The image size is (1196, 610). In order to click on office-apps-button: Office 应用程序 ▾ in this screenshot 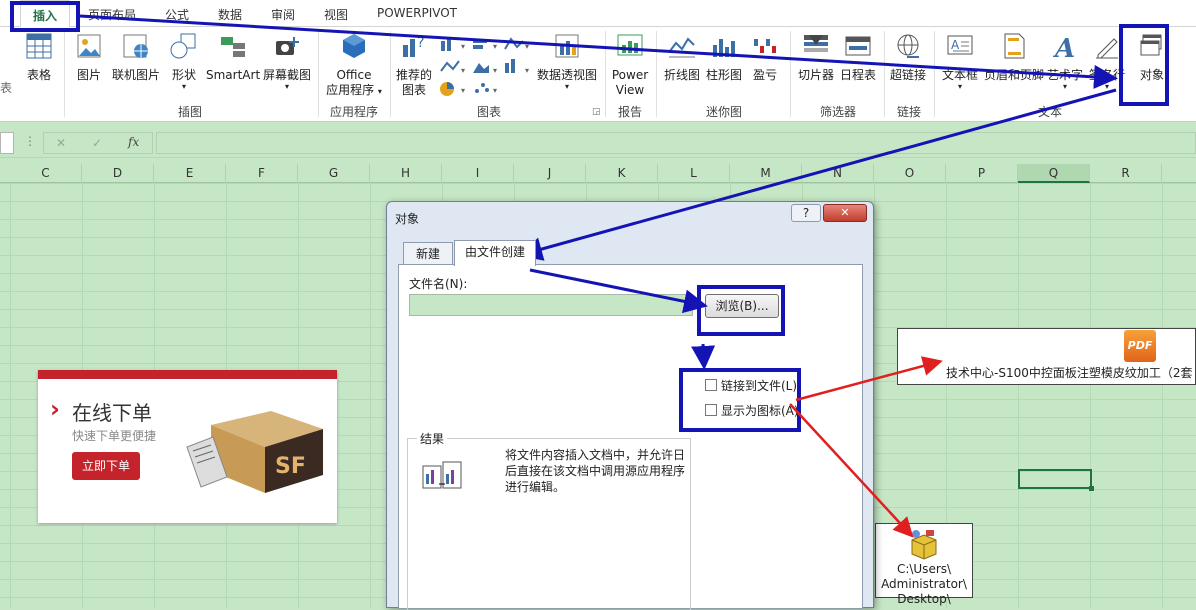, I will do `click(354, 65)`.